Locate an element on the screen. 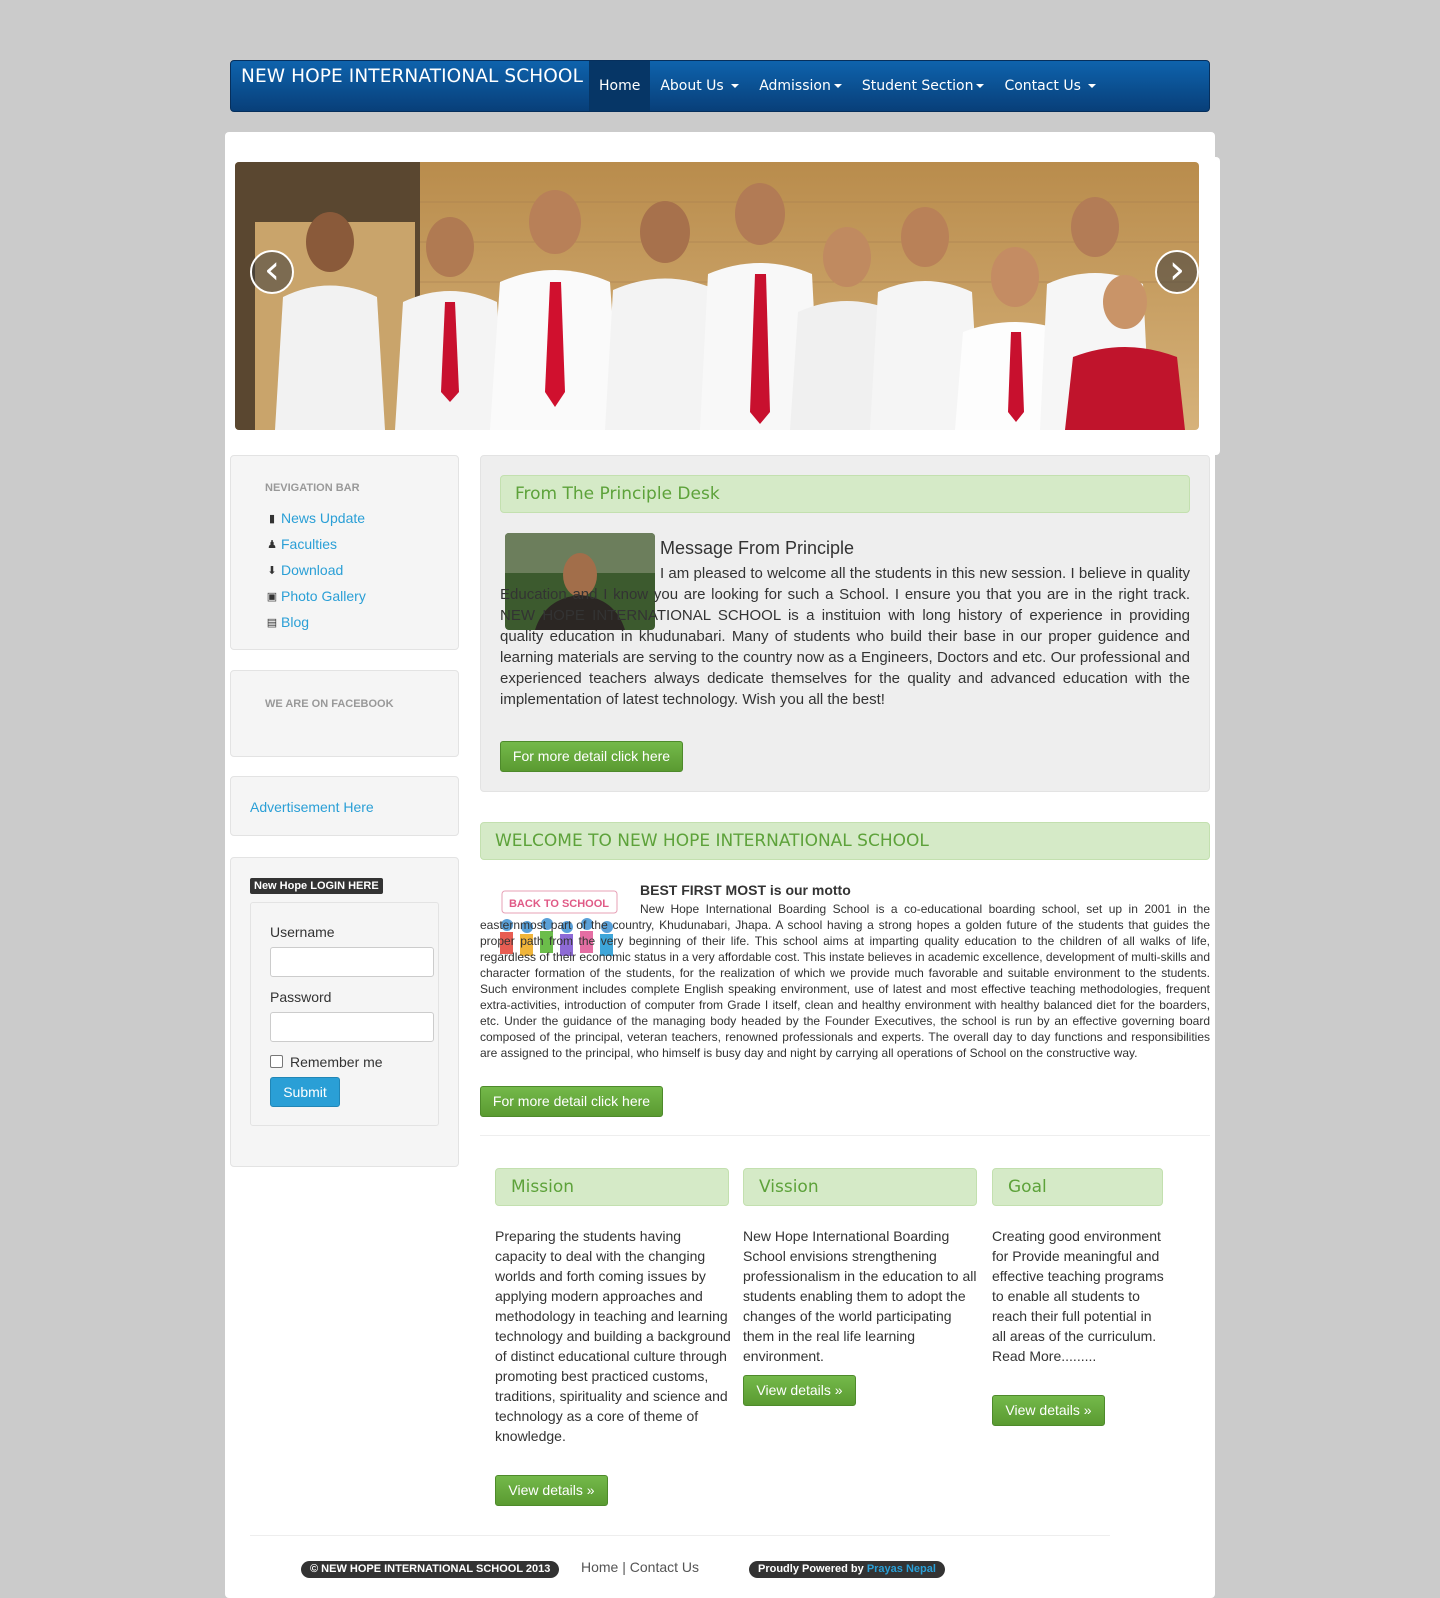  sidebar-item-news-update: ▮ News Update is located at coordinates (315, 518).